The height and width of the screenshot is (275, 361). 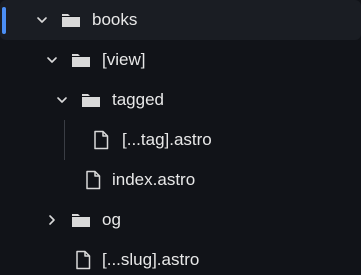 What do you see at coordinates (115, 19) in the screenshot?
I see `tree-item-label: books` at bounding box center [115, 19].